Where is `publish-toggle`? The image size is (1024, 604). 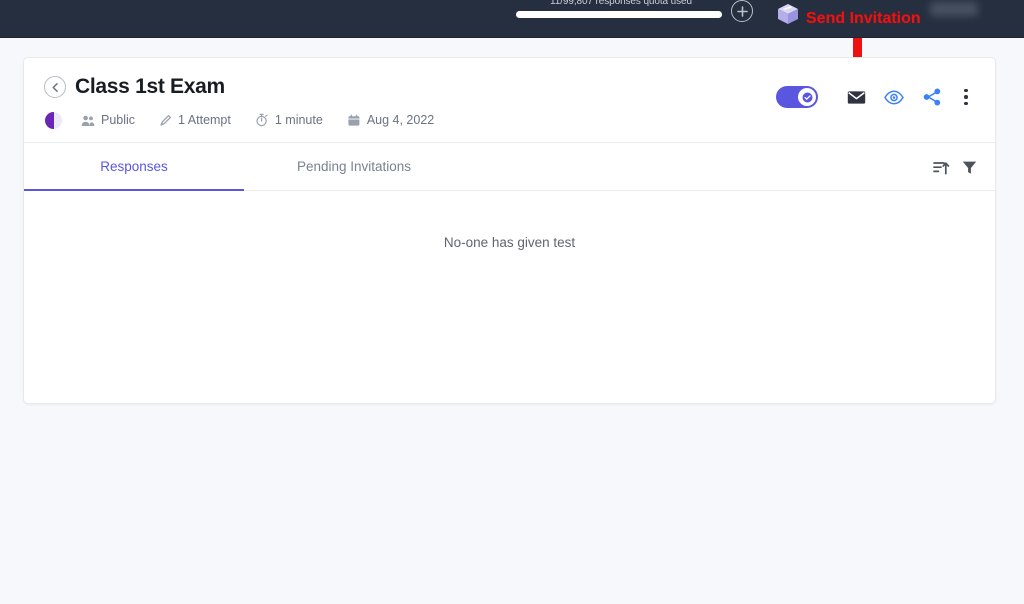 publish-toggle is located at coordinates (797, 97).